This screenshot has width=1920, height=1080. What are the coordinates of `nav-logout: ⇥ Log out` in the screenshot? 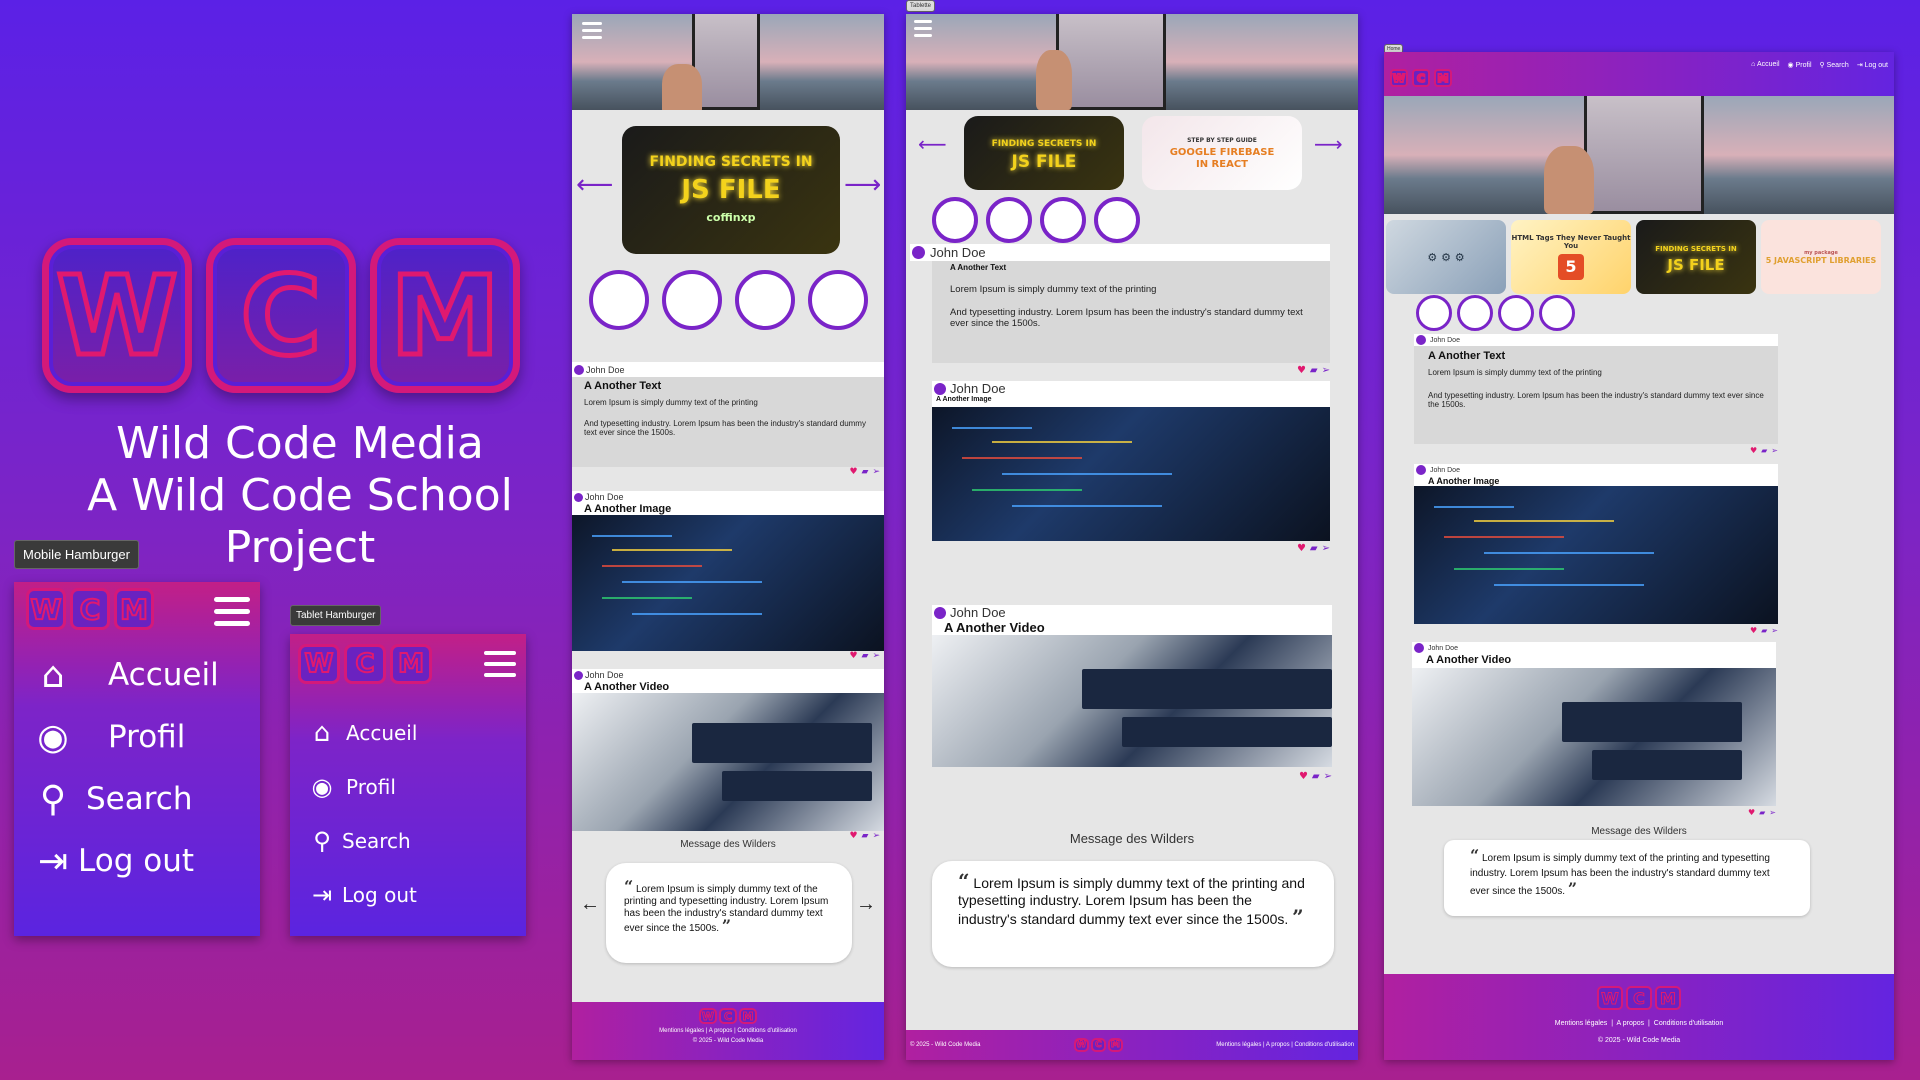 It's located at (1872, 65).